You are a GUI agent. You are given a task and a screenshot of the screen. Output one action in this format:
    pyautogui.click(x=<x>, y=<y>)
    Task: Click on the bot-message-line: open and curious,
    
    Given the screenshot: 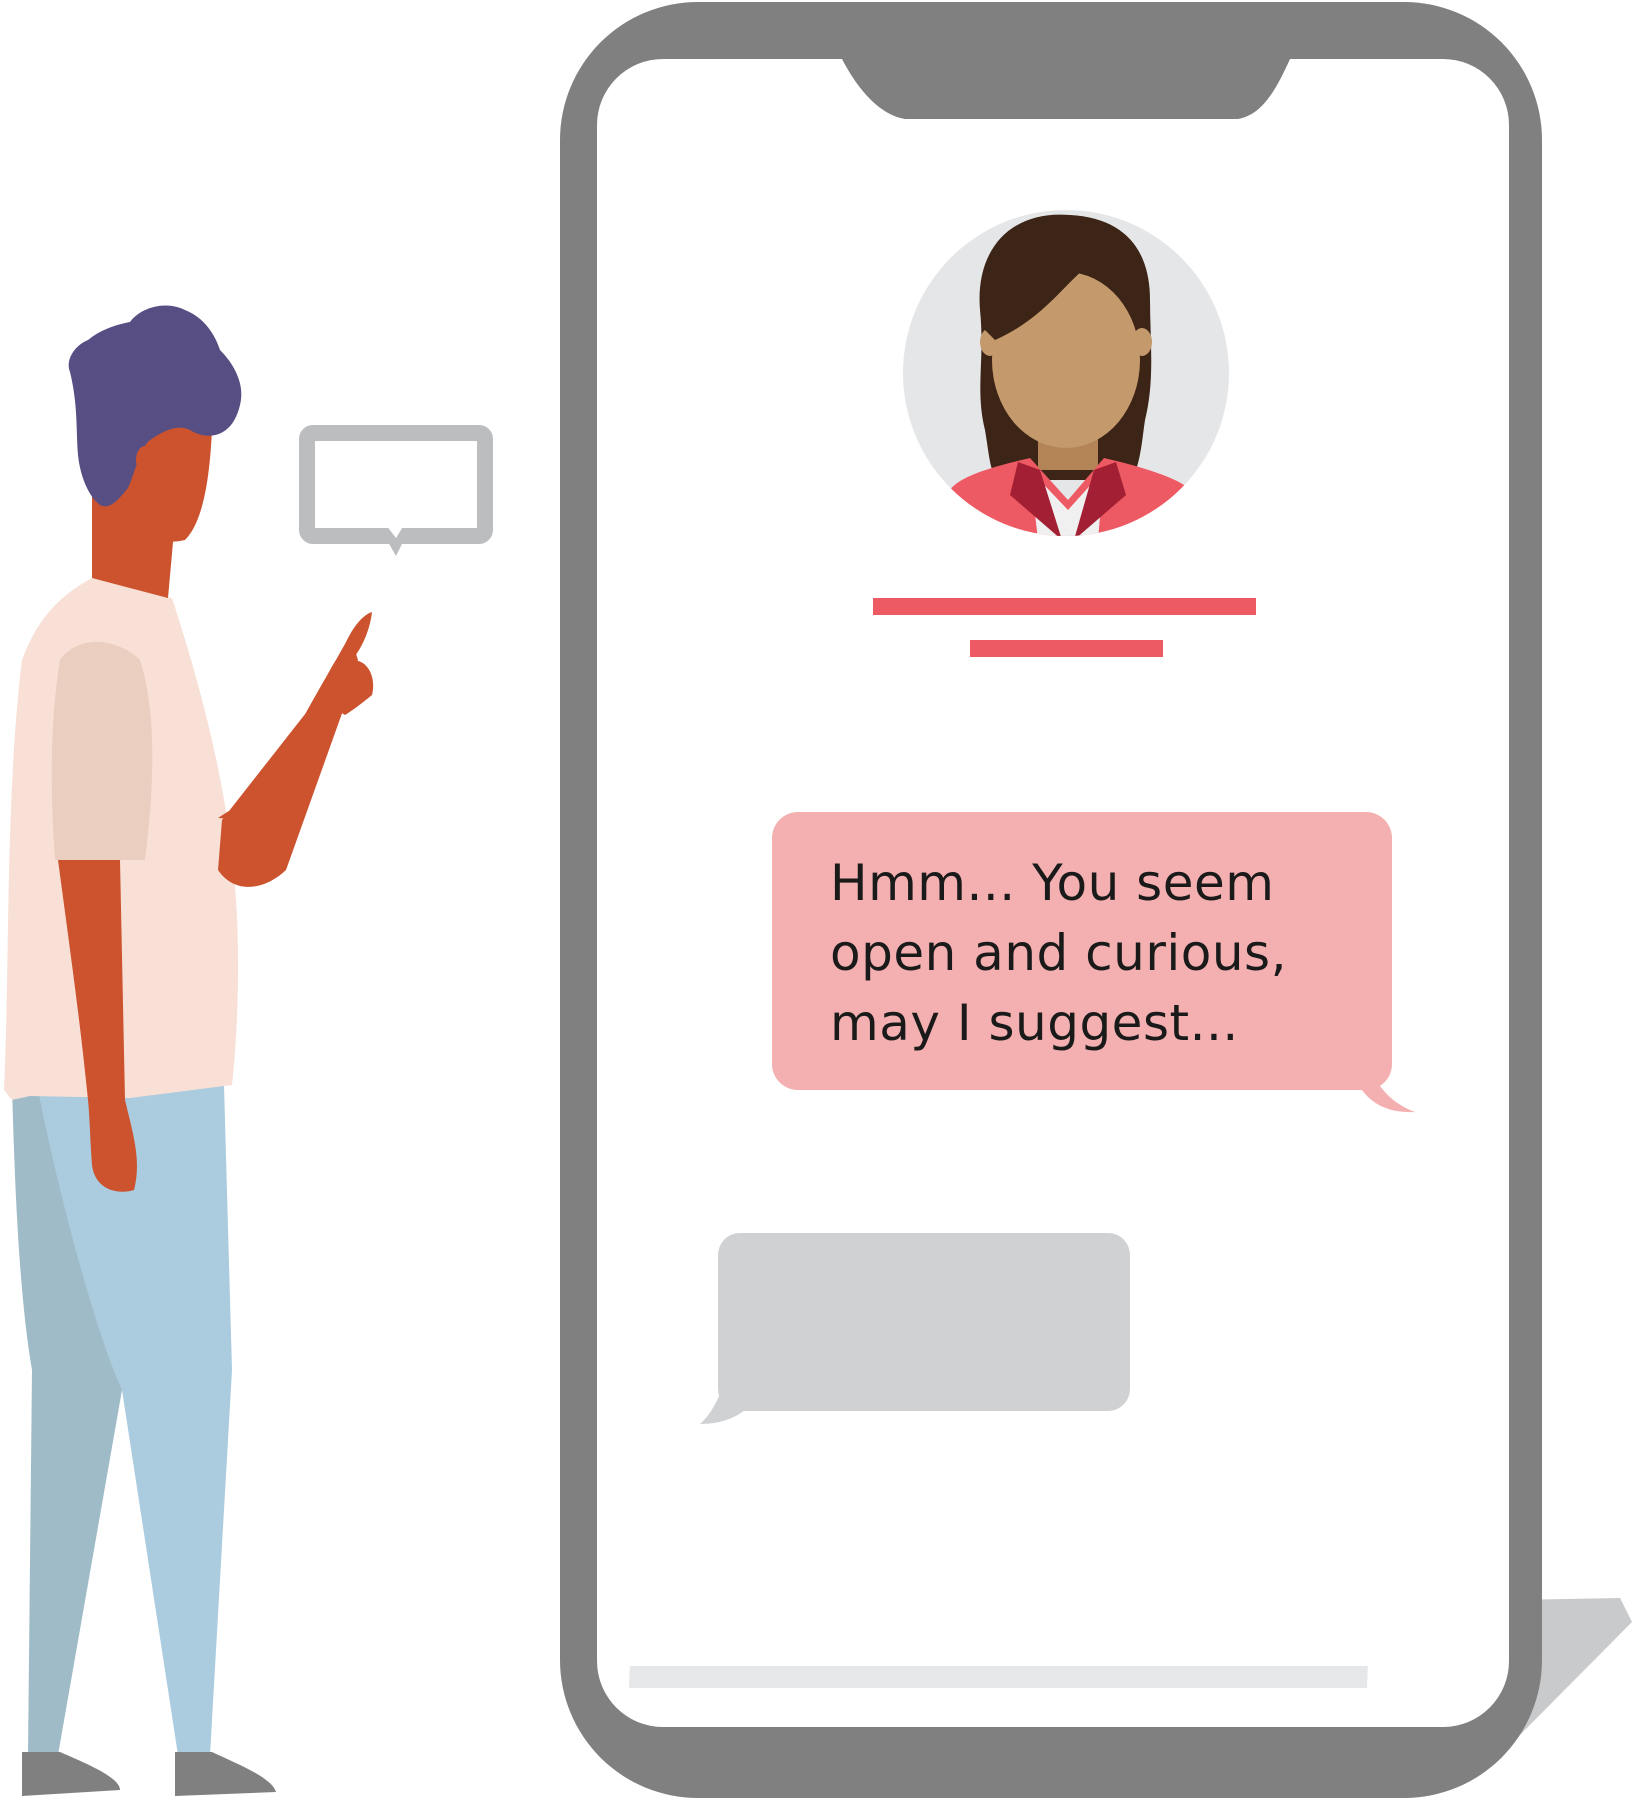 What is the action you would take?
    pyautogui.click(x=1058, y=953)
    